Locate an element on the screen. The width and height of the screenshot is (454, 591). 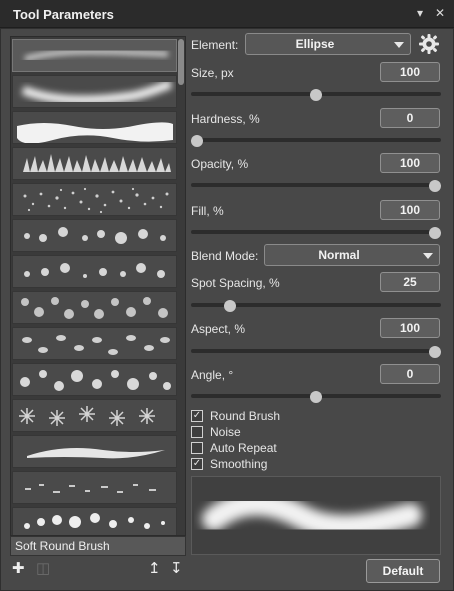
preset-sparks is located at coordinates (94, 487).